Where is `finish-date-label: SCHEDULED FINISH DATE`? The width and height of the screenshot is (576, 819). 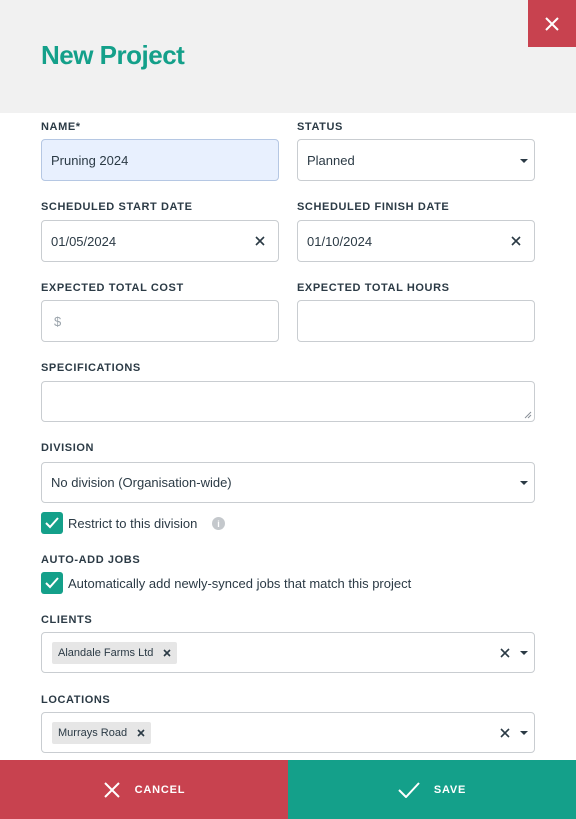
finish-date-label: SCHEDULED FINISH DATE is located at coordinates (373, 207).